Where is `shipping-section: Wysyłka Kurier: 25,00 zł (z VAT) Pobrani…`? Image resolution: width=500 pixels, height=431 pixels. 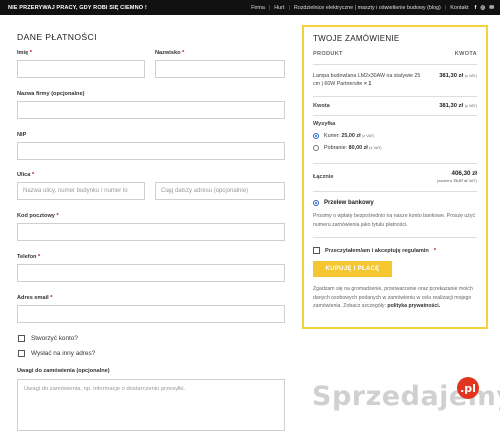 shipping-section: Wysyłka Kurier: 25,00 zł (z VAT) Pobrani… is located at coordinates (395, 140).